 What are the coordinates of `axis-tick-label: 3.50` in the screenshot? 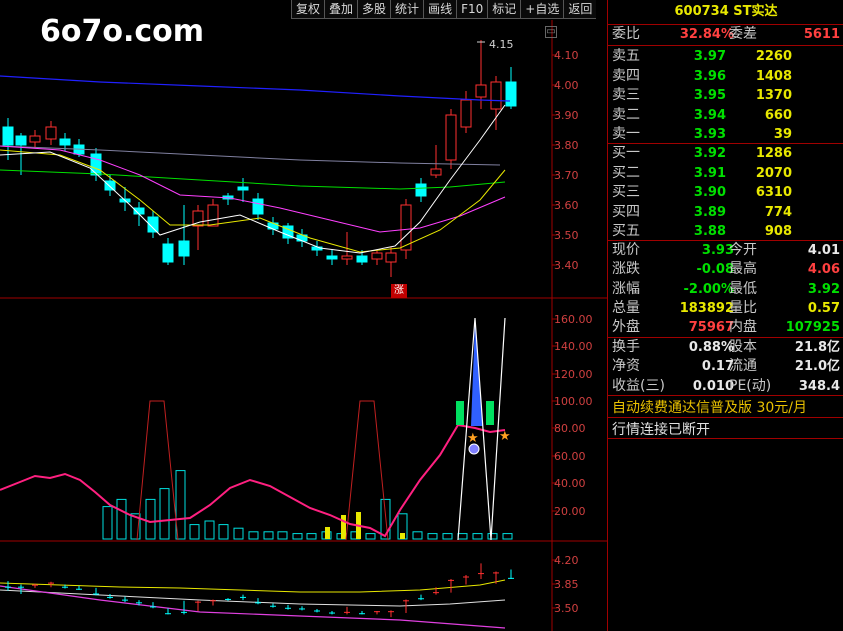 It's located at (566, 608).